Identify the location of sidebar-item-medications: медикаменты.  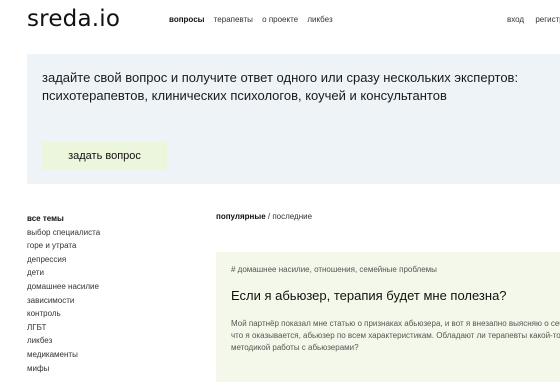
(102, 355).